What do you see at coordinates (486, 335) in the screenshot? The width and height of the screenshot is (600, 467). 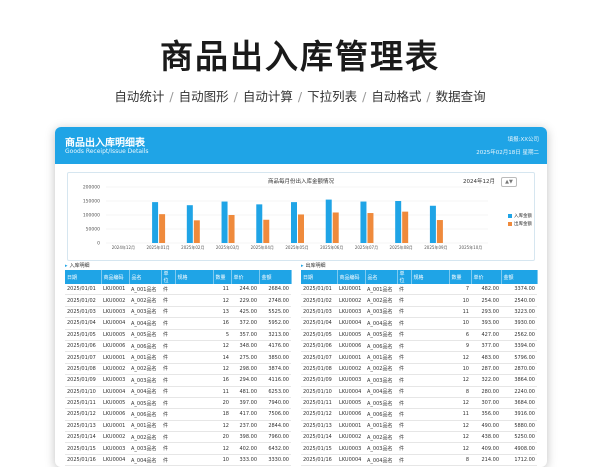 I see `table-cell: 427.00` at bounding box center [486, 335].